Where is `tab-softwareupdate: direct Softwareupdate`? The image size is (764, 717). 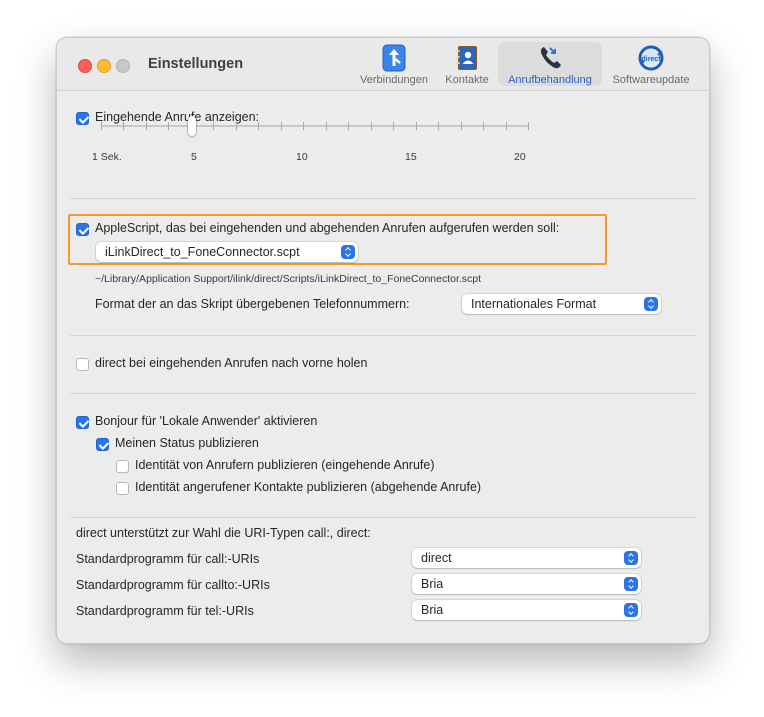 tab-softwareupdate: direct Softwareupdate is located at coordinates (651, 64).